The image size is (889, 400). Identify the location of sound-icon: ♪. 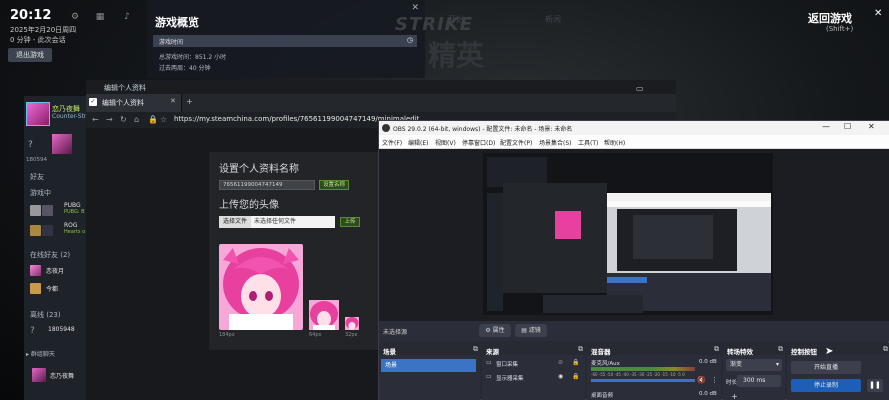
(127, 17).